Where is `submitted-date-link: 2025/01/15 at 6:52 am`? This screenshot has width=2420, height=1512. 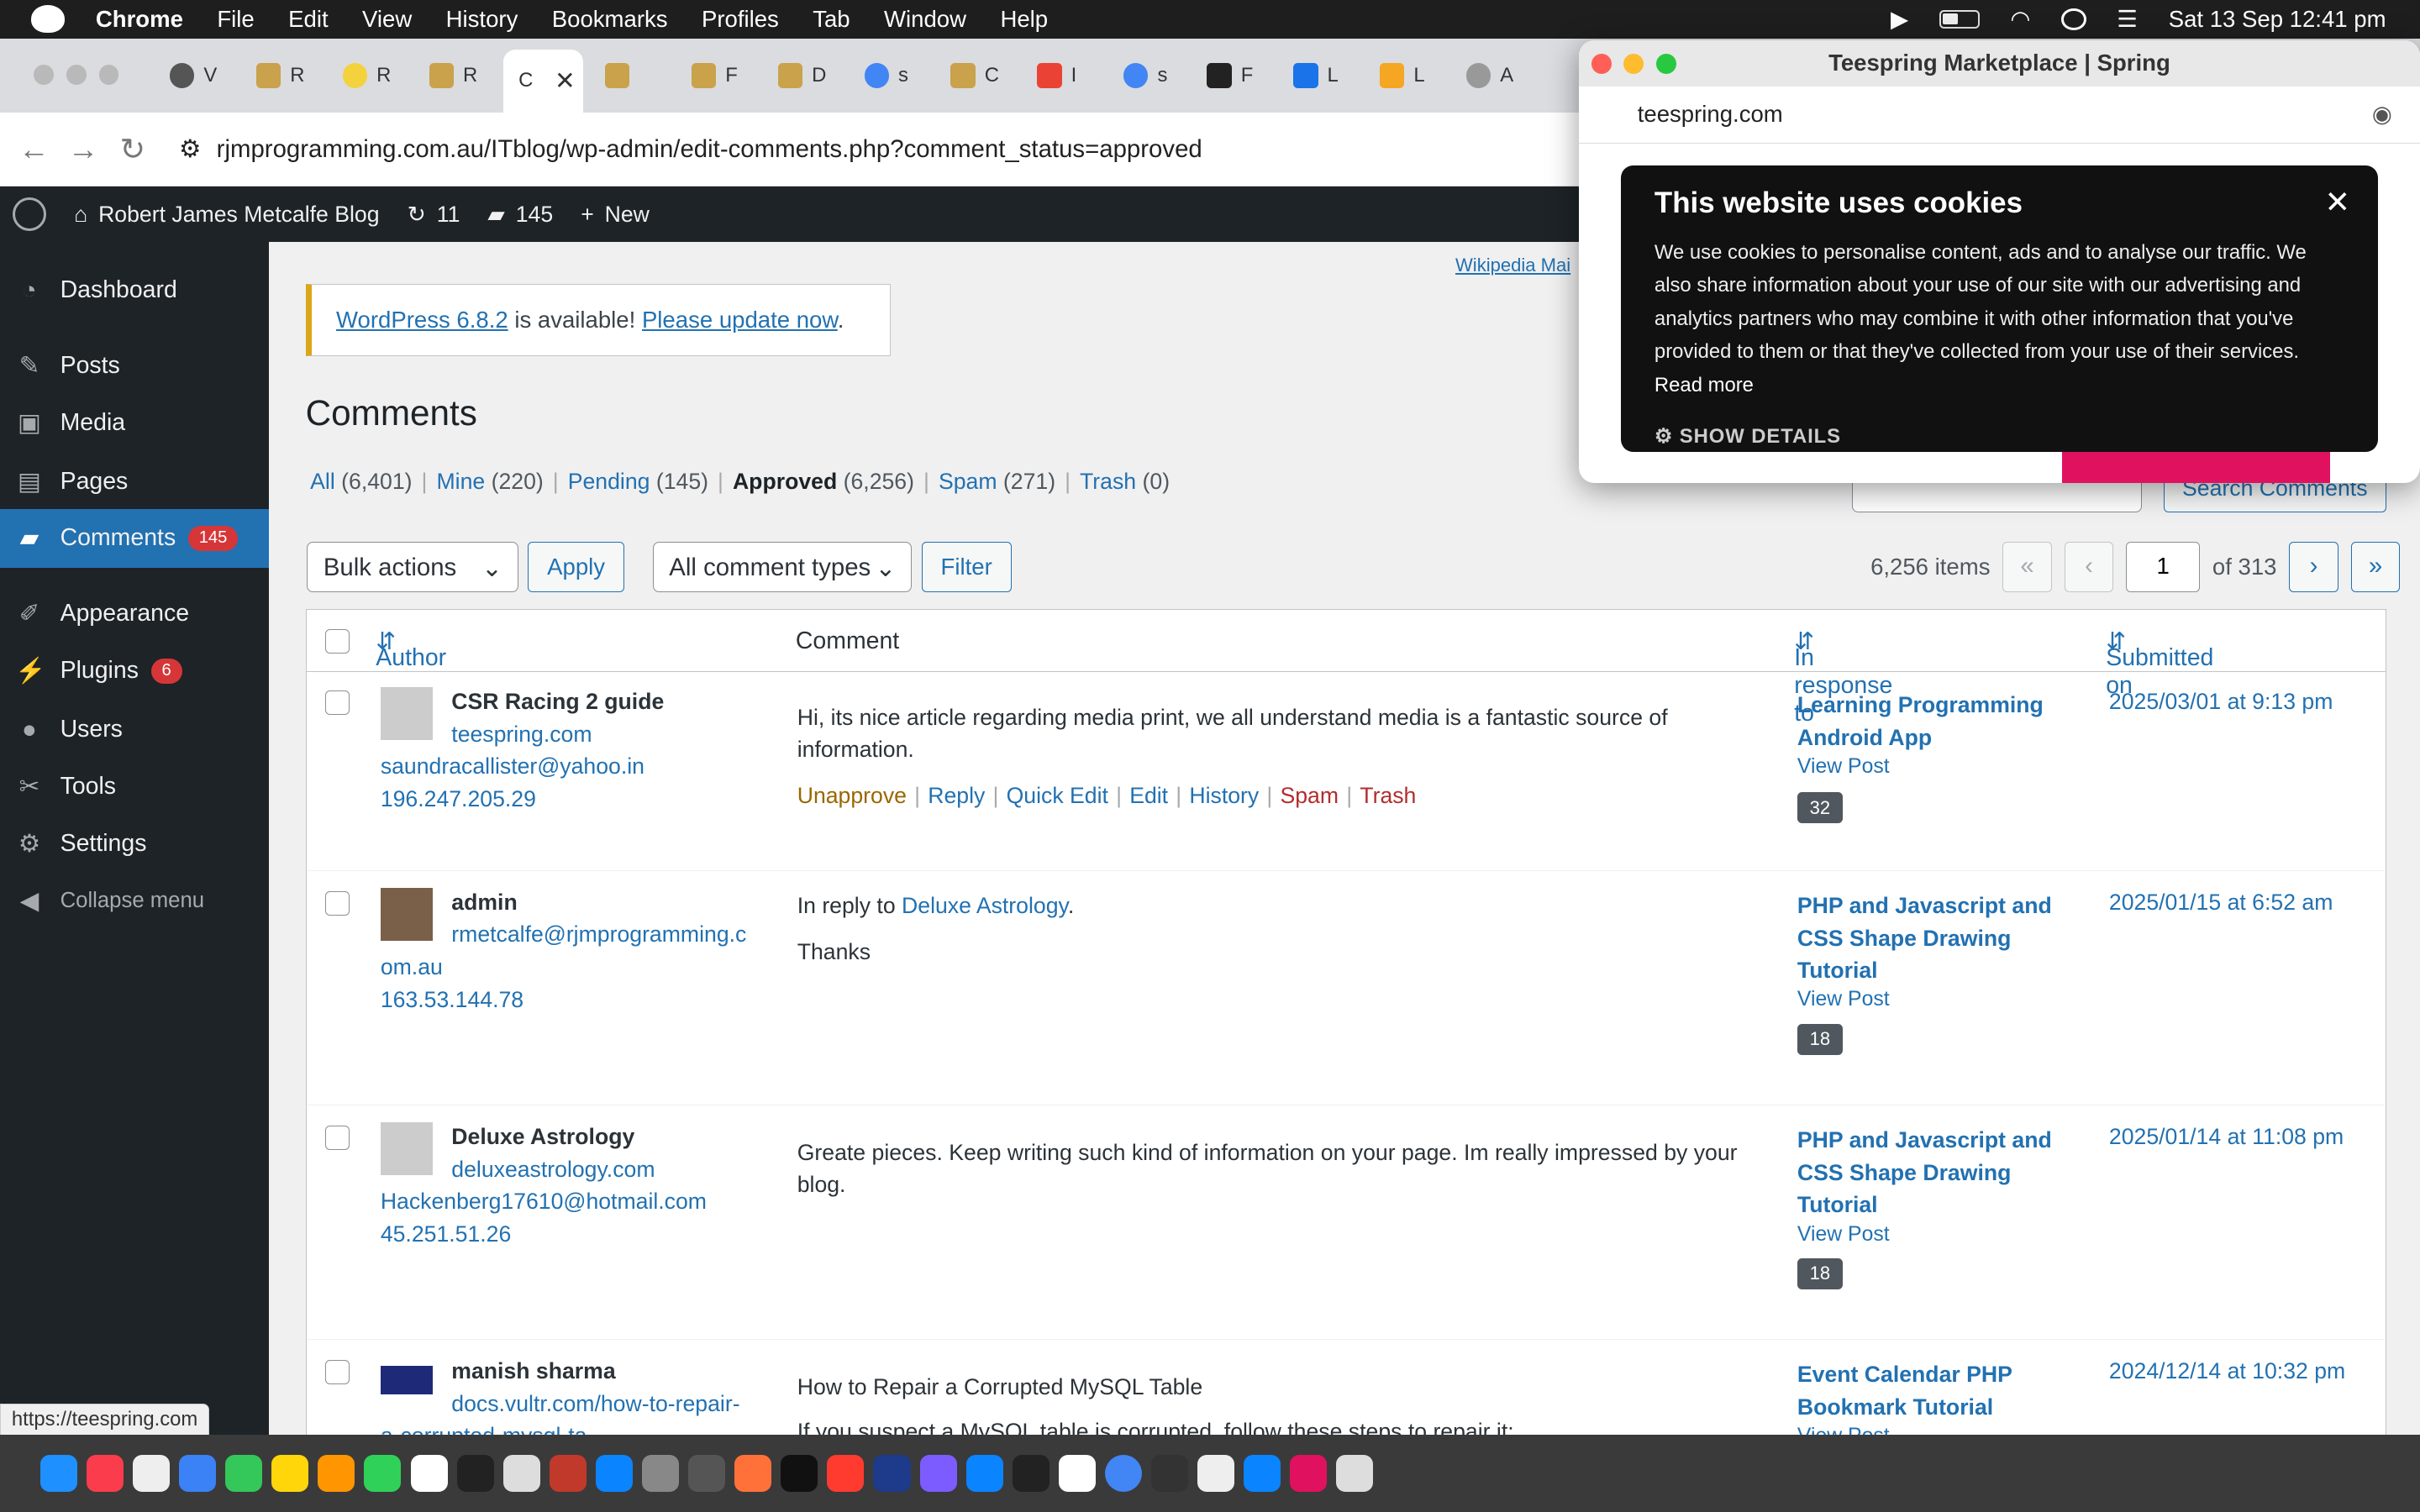 submitted-date-link: 2025/01/15 at 6:52 am is located at coordinates (2221, 903).